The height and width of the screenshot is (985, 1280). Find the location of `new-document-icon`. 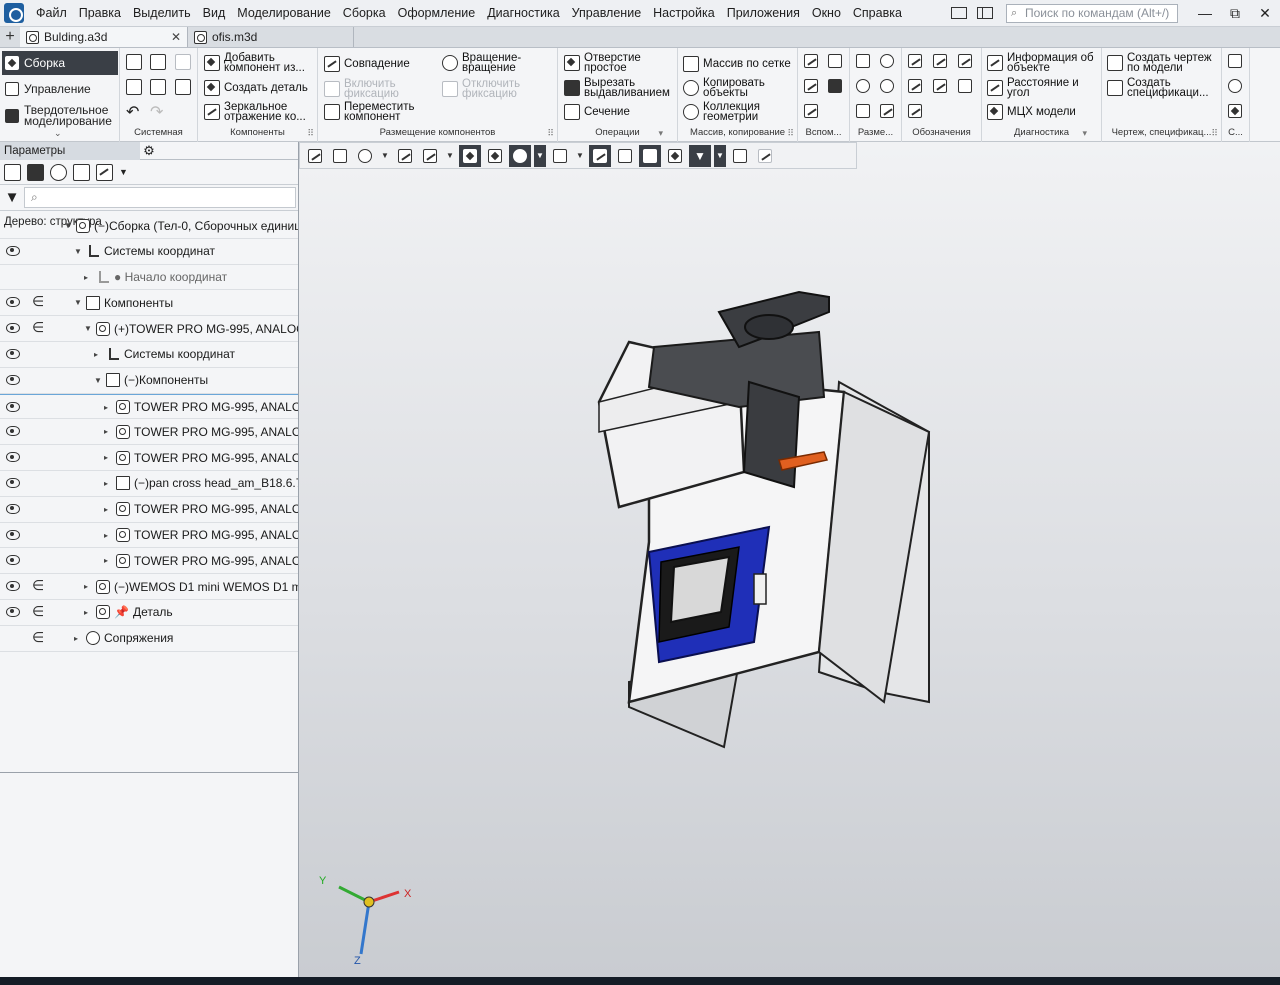

new-document-icon is located at coordinates (134, 62).